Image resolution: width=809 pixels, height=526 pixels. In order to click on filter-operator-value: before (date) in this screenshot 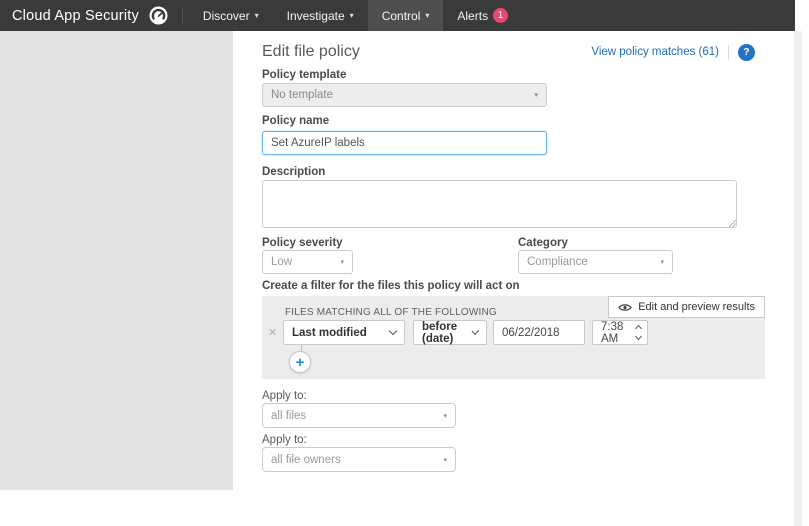, I will do `click(440, 332)`.